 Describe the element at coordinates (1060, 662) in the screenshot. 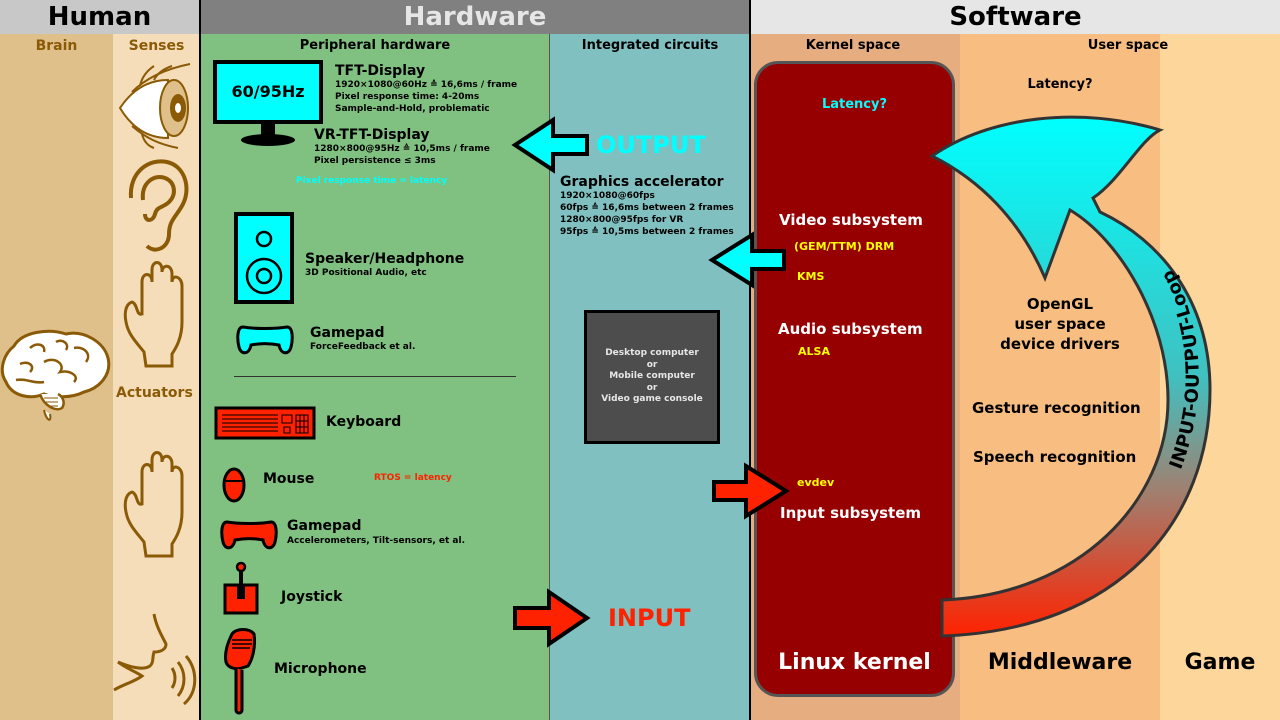

I see `middleware-label: Middleware` at that location.